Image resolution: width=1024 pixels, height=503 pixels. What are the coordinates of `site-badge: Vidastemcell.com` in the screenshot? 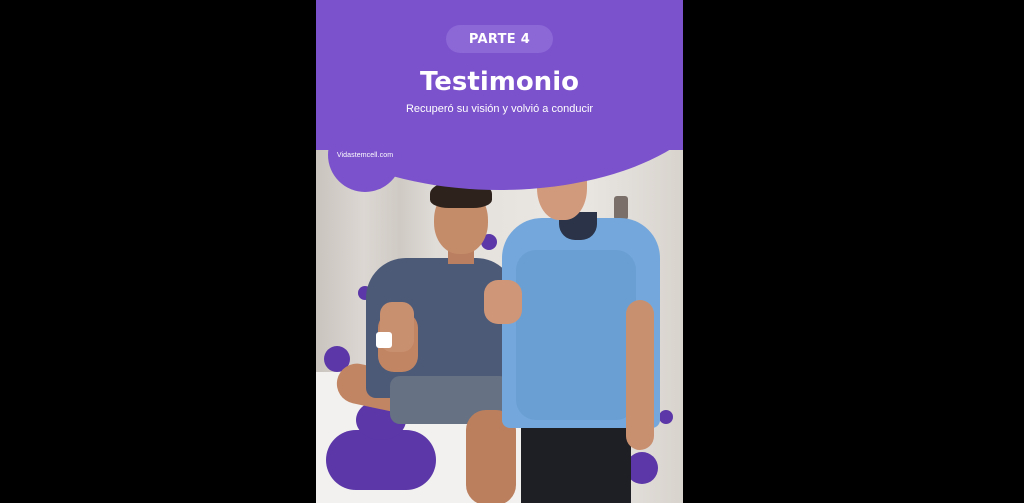 It's located at (365, 155).